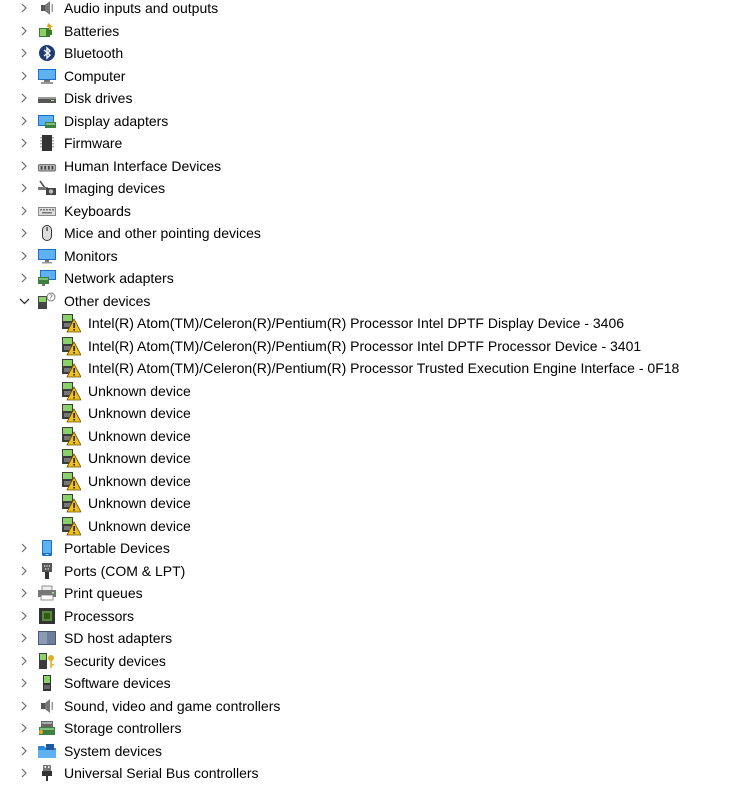 This screenshot has width=736, height=809. Describe the element at coordinates (119, 278) in the screenshot. I see `tree-item-label: Network adapters` at that location.